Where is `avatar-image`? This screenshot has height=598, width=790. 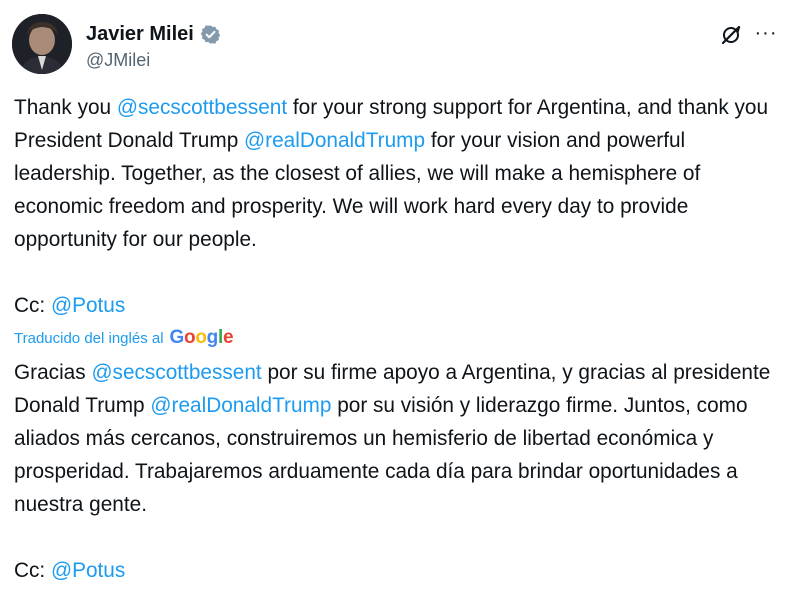
avatar-image is located at coordinates (42, 44).